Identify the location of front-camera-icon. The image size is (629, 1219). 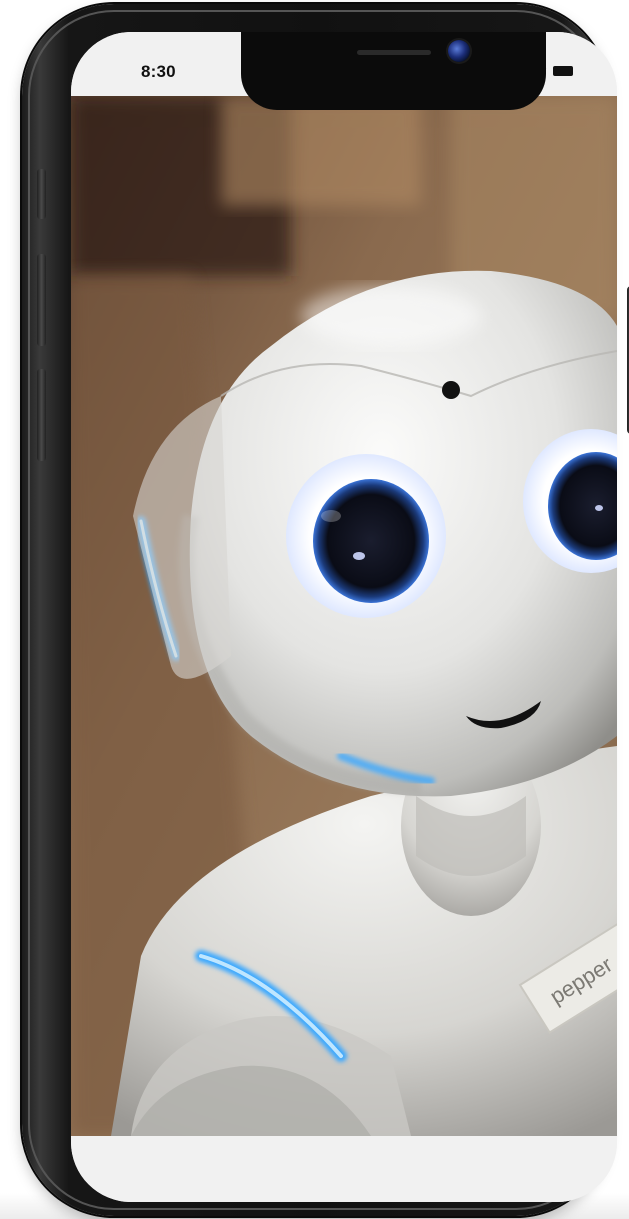
(459, 51).